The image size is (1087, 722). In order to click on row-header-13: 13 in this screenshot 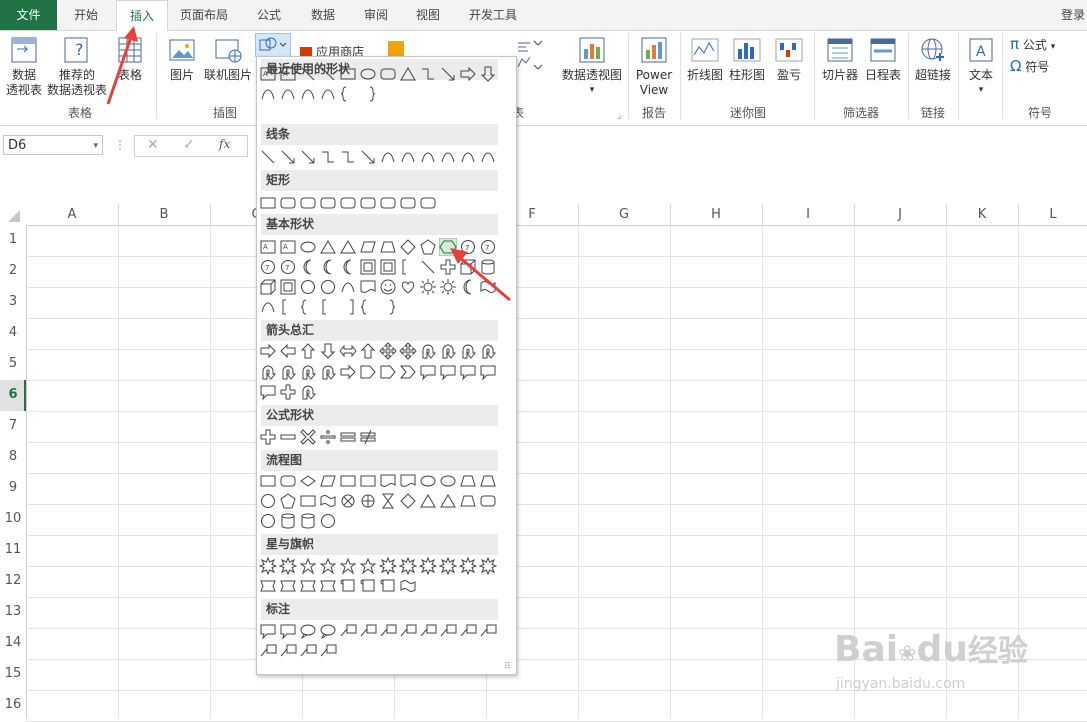, I will do `click(13, 611)`.